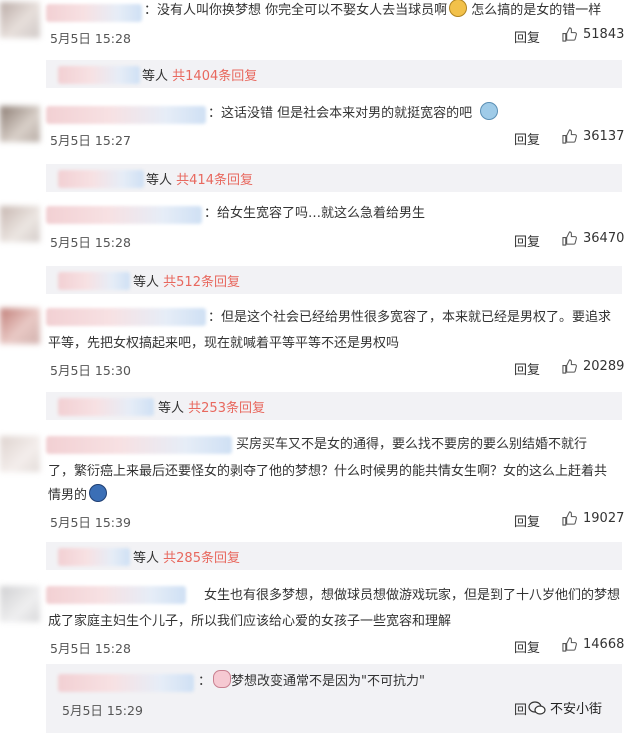 This screenshot has width=628, height=733. I want to click on comment-3: ：给女生宽容了吗…就这么急着给男生 5月5日 15:28 回复 36470, so click(314, 230).